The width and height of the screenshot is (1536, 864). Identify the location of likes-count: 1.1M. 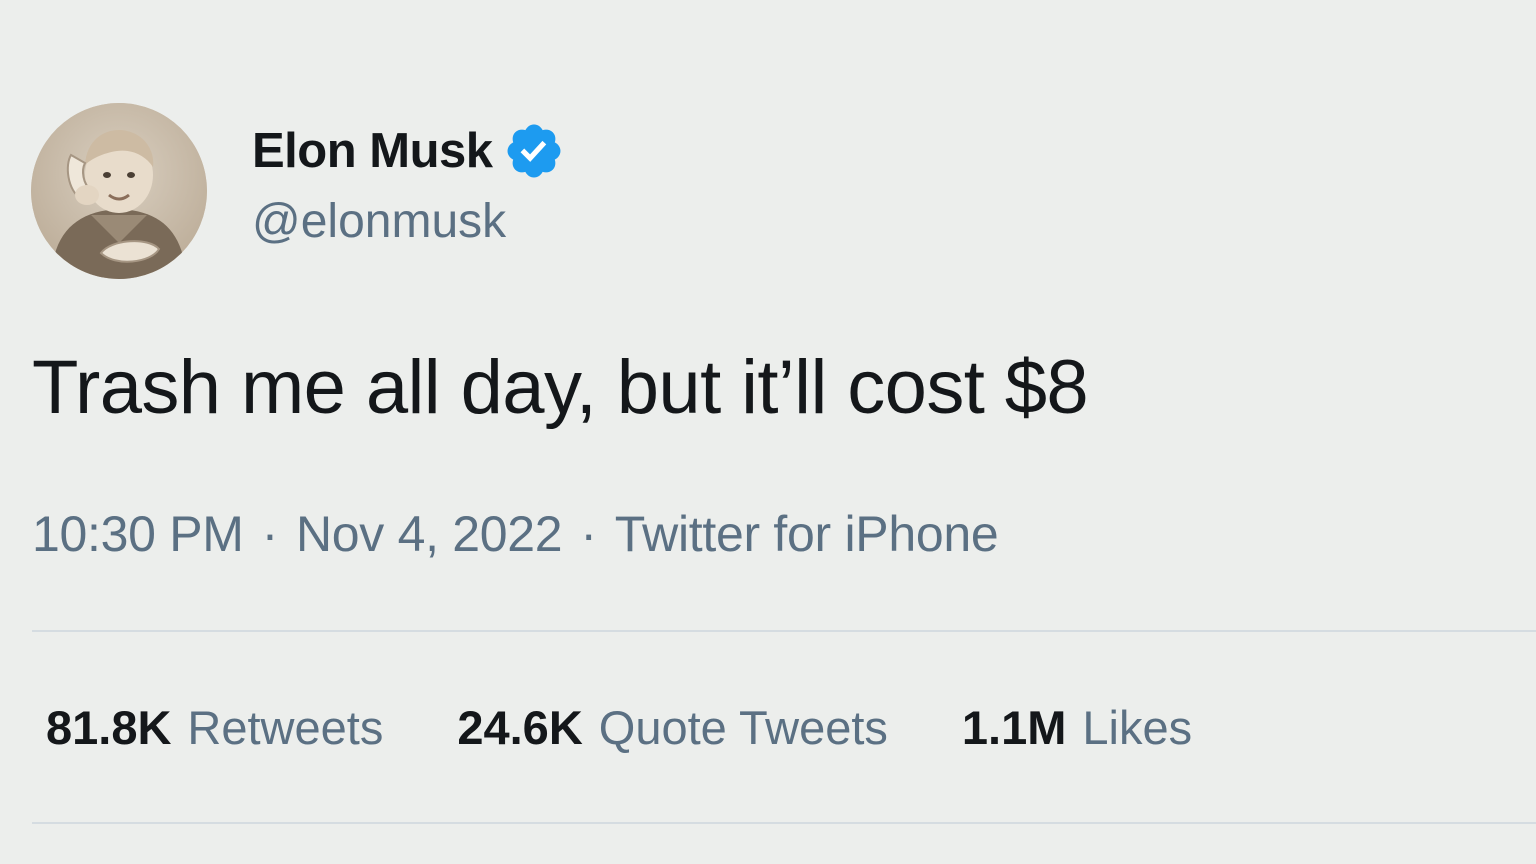
(1014, 727).